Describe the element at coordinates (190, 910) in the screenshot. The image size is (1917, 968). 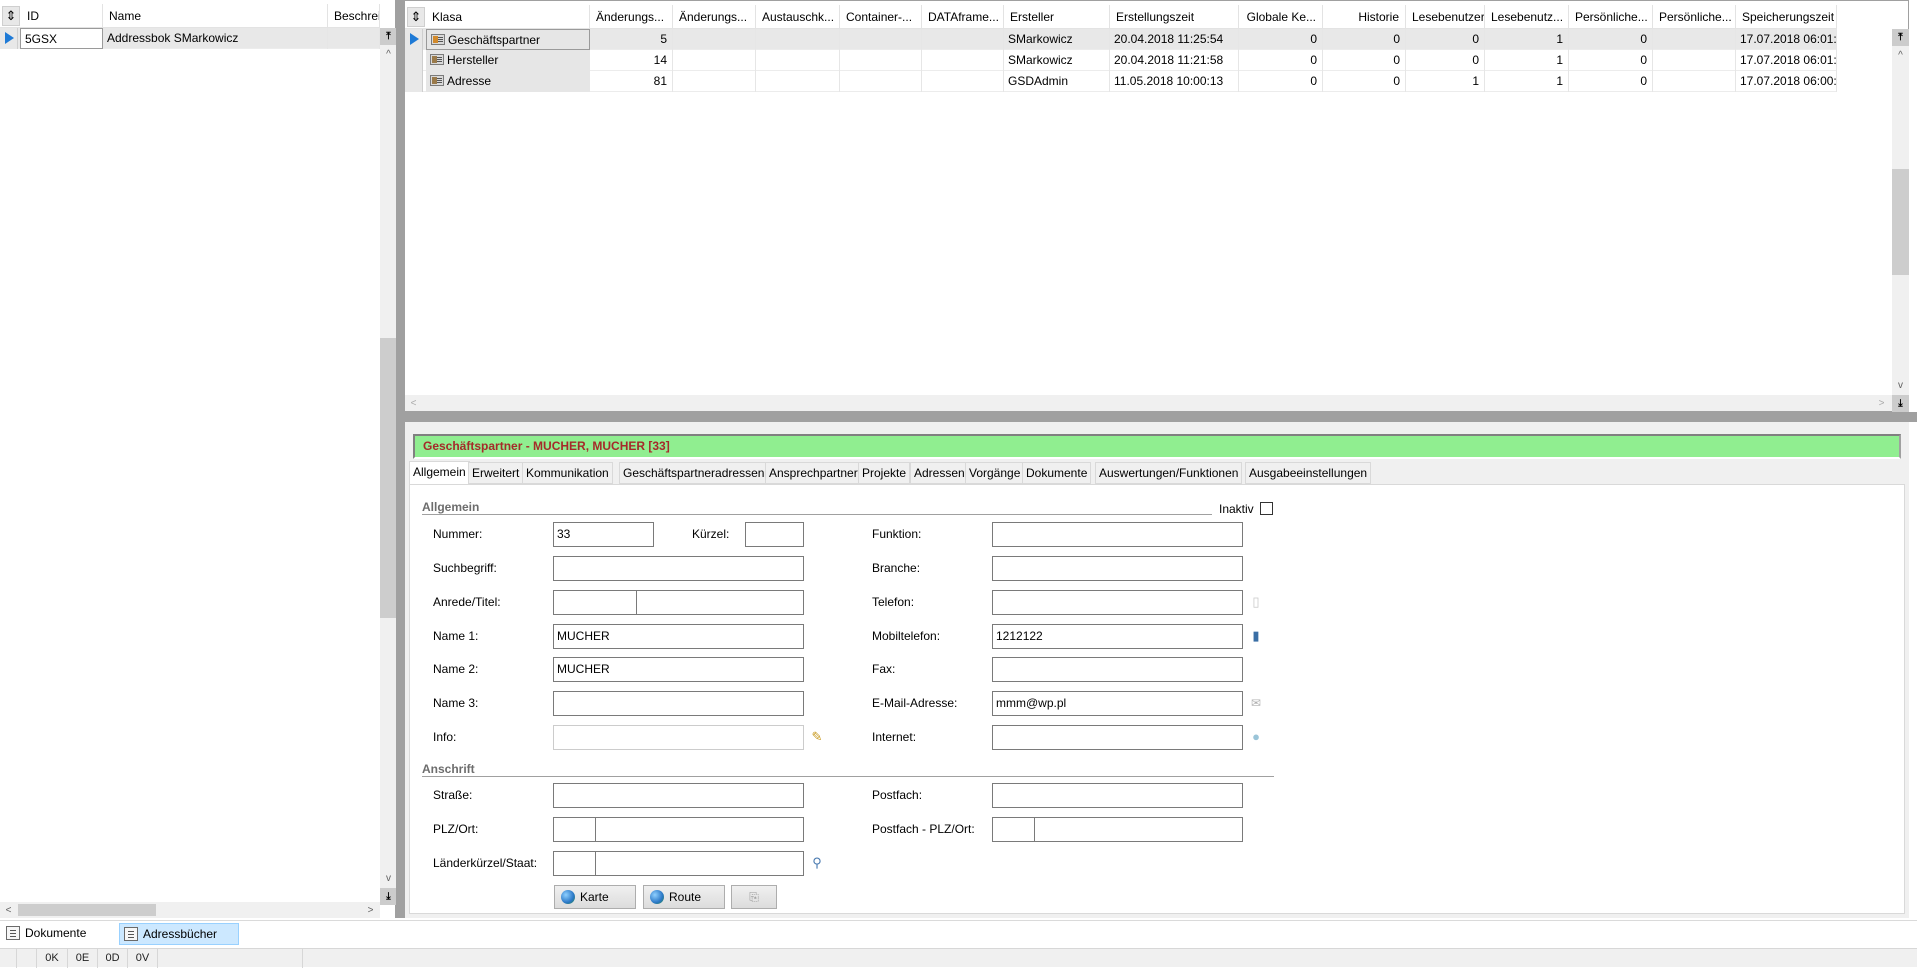
I see `left-horizontal-scrollbar: < >` at that location.